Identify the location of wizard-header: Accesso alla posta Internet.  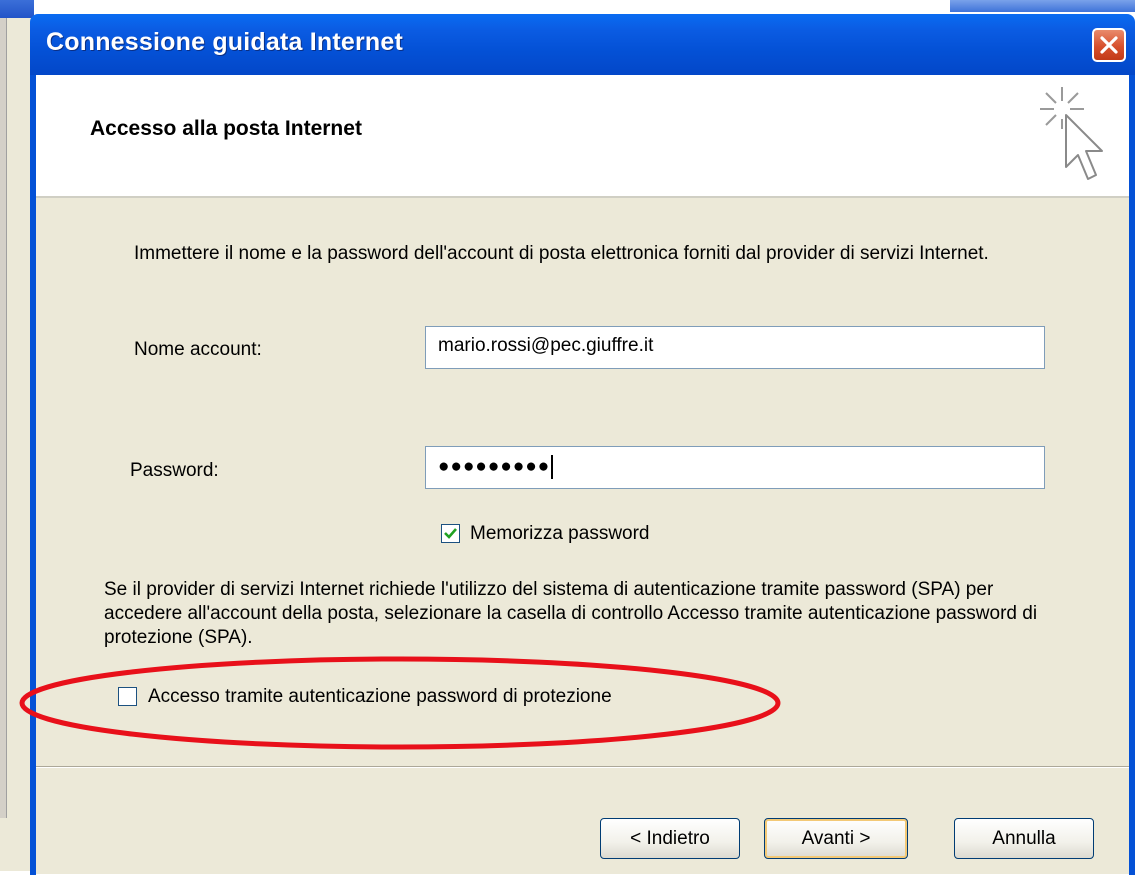
(582, 136).